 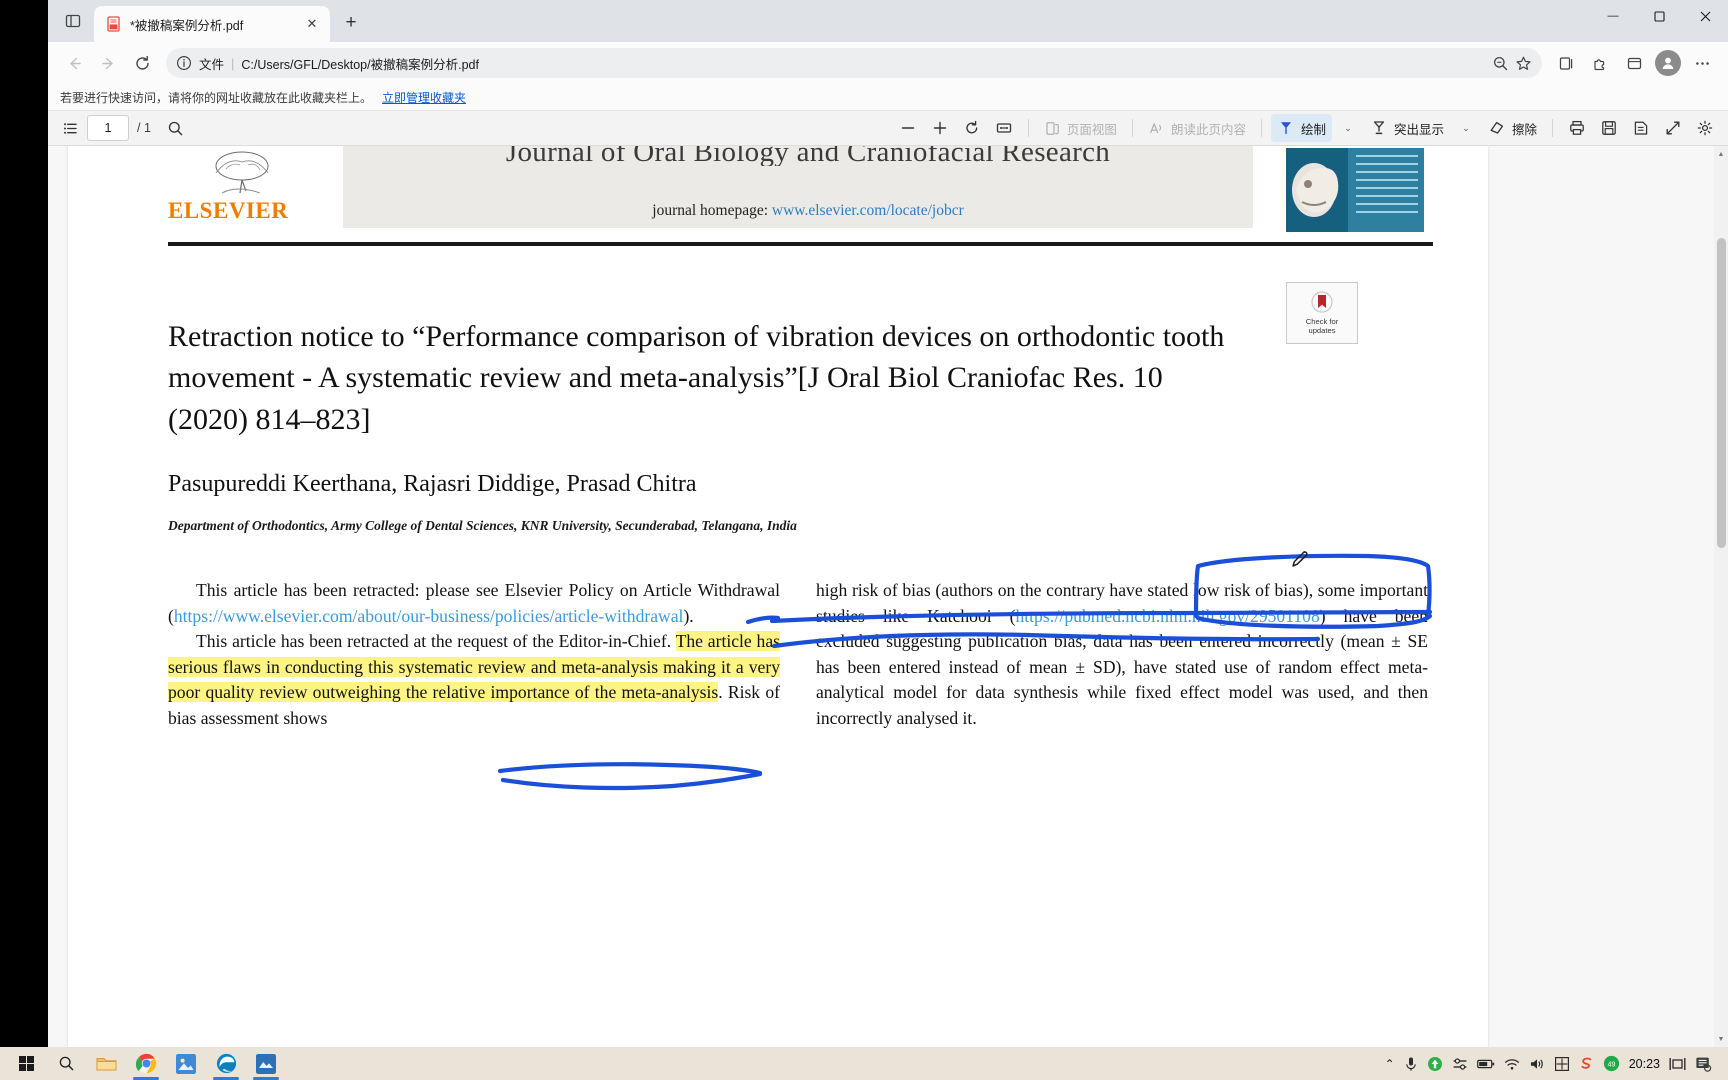 What do you see at coordinates (1485, 1064) in the screenshot?
I see `battery-icon` at bounding box center [1485, 1064].